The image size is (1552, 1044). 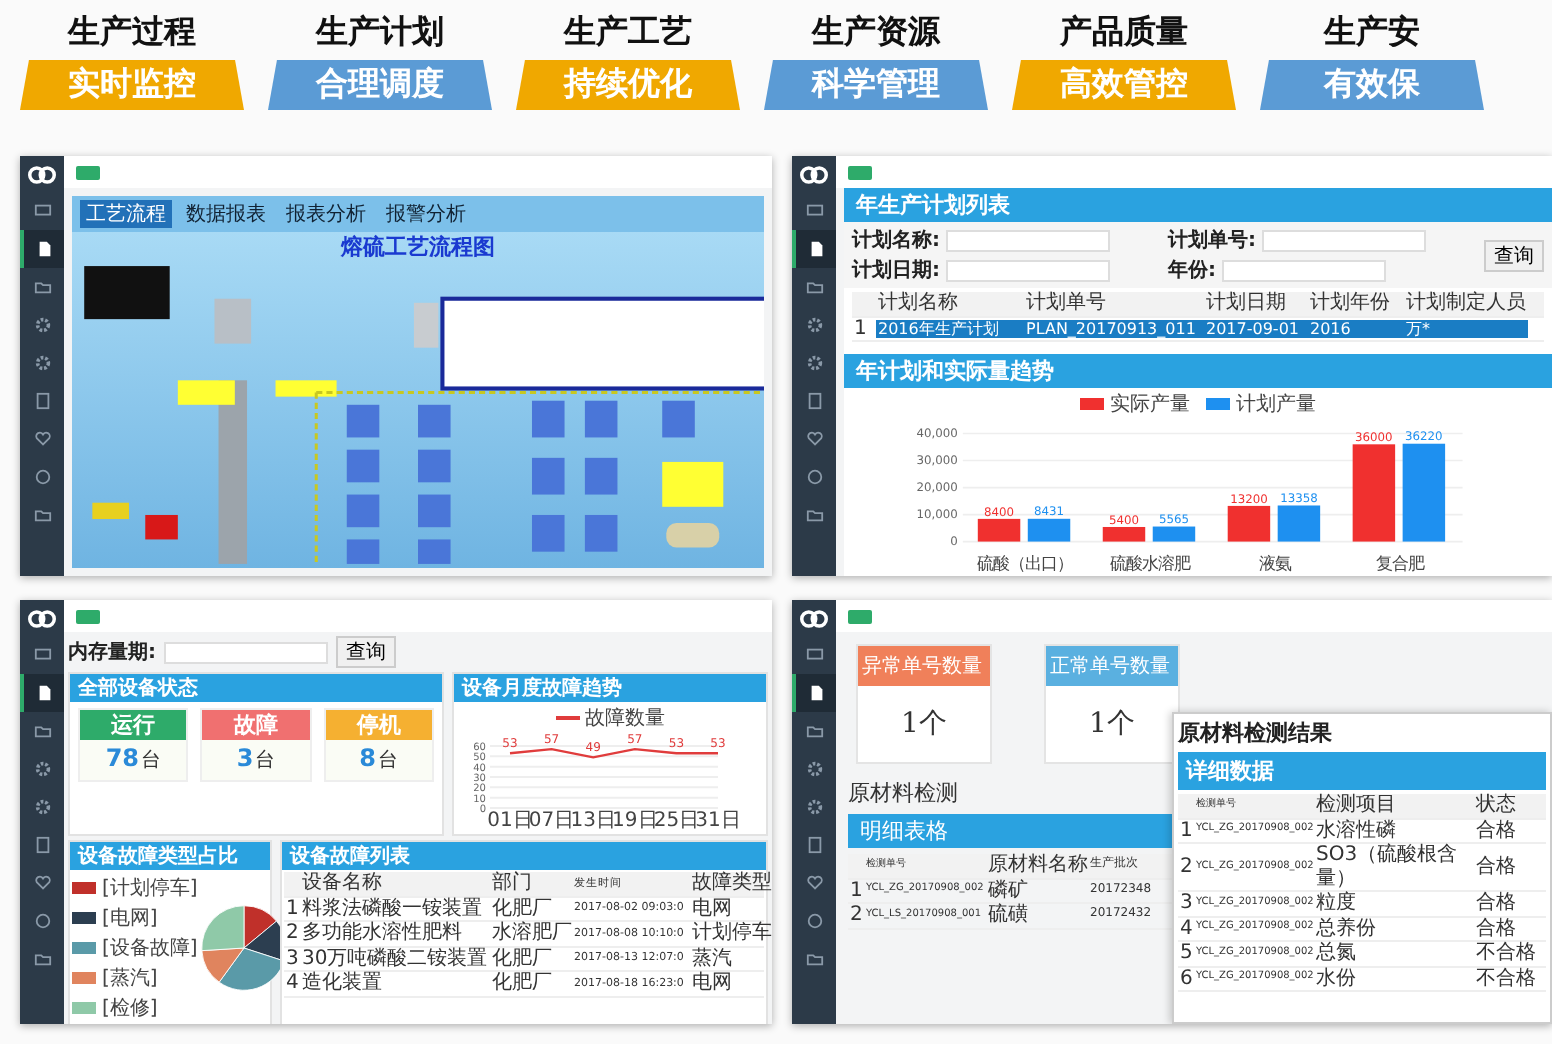 I want to click on table-cell-text: 总养份, so click(x=1346, y=928).